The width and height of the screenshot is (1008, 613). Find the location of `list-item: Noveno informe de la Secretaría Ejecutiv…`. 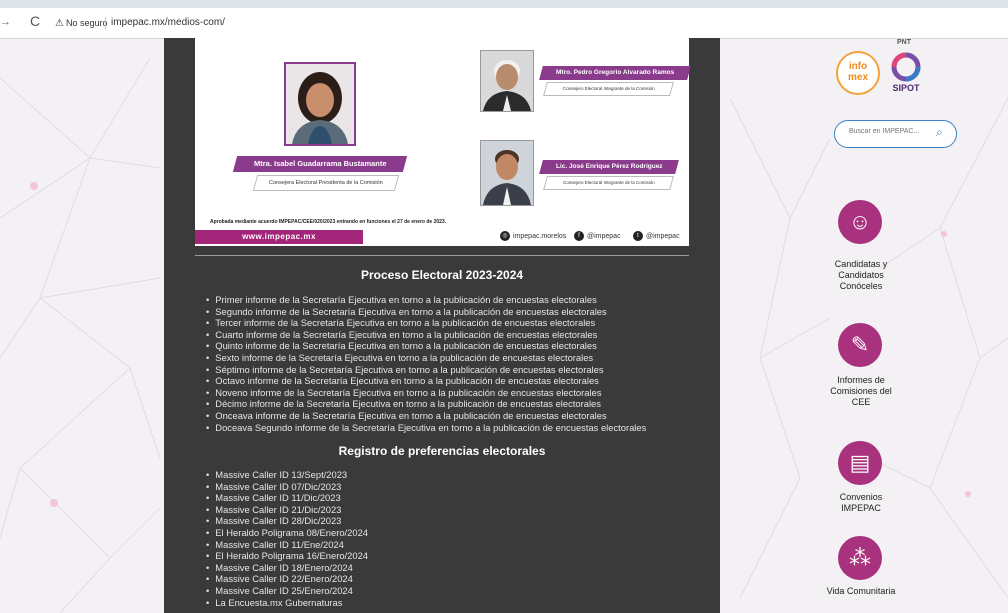

list-item: Noveno informe de la Secretaría Ejecutiv… is located at coordinates (426, 393).